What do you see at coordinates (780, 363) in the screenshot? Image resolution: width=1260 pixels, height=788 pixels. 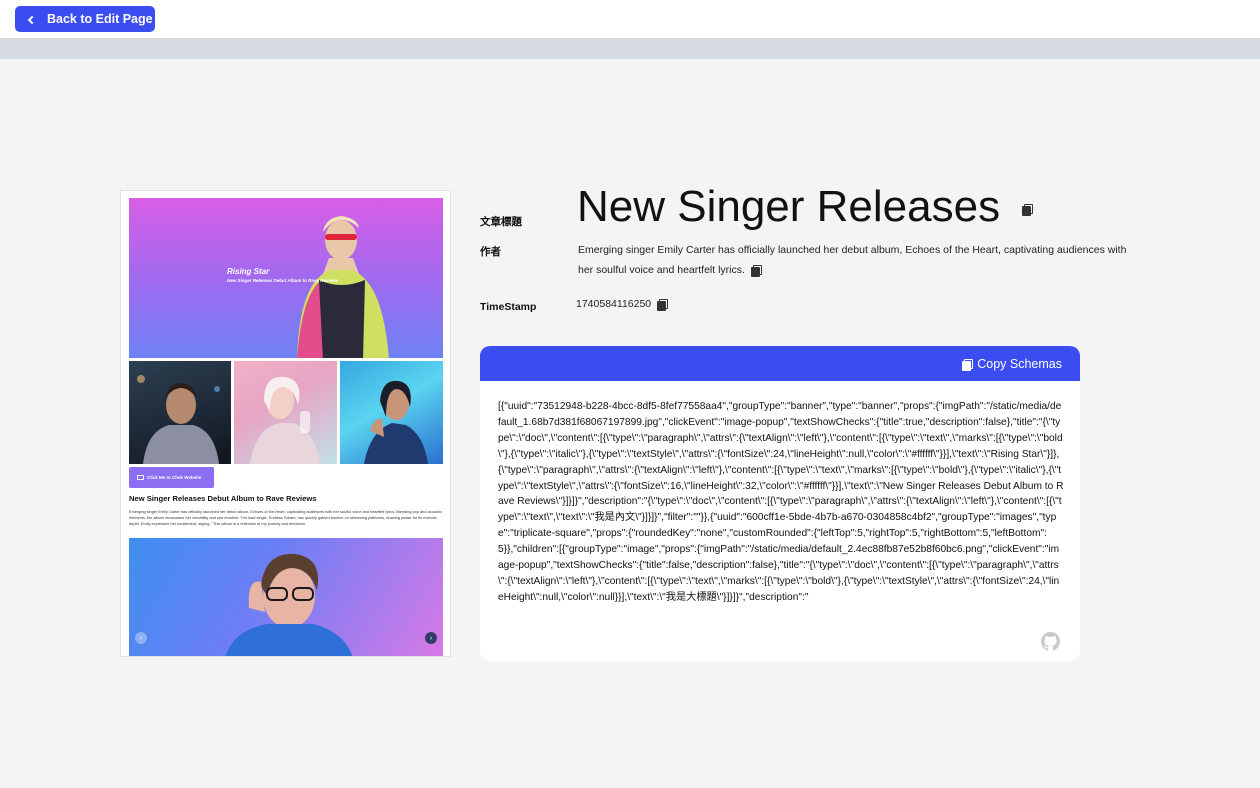 I see `schema-panel-header: Copy Schemas` at bounding box center [780, 363].